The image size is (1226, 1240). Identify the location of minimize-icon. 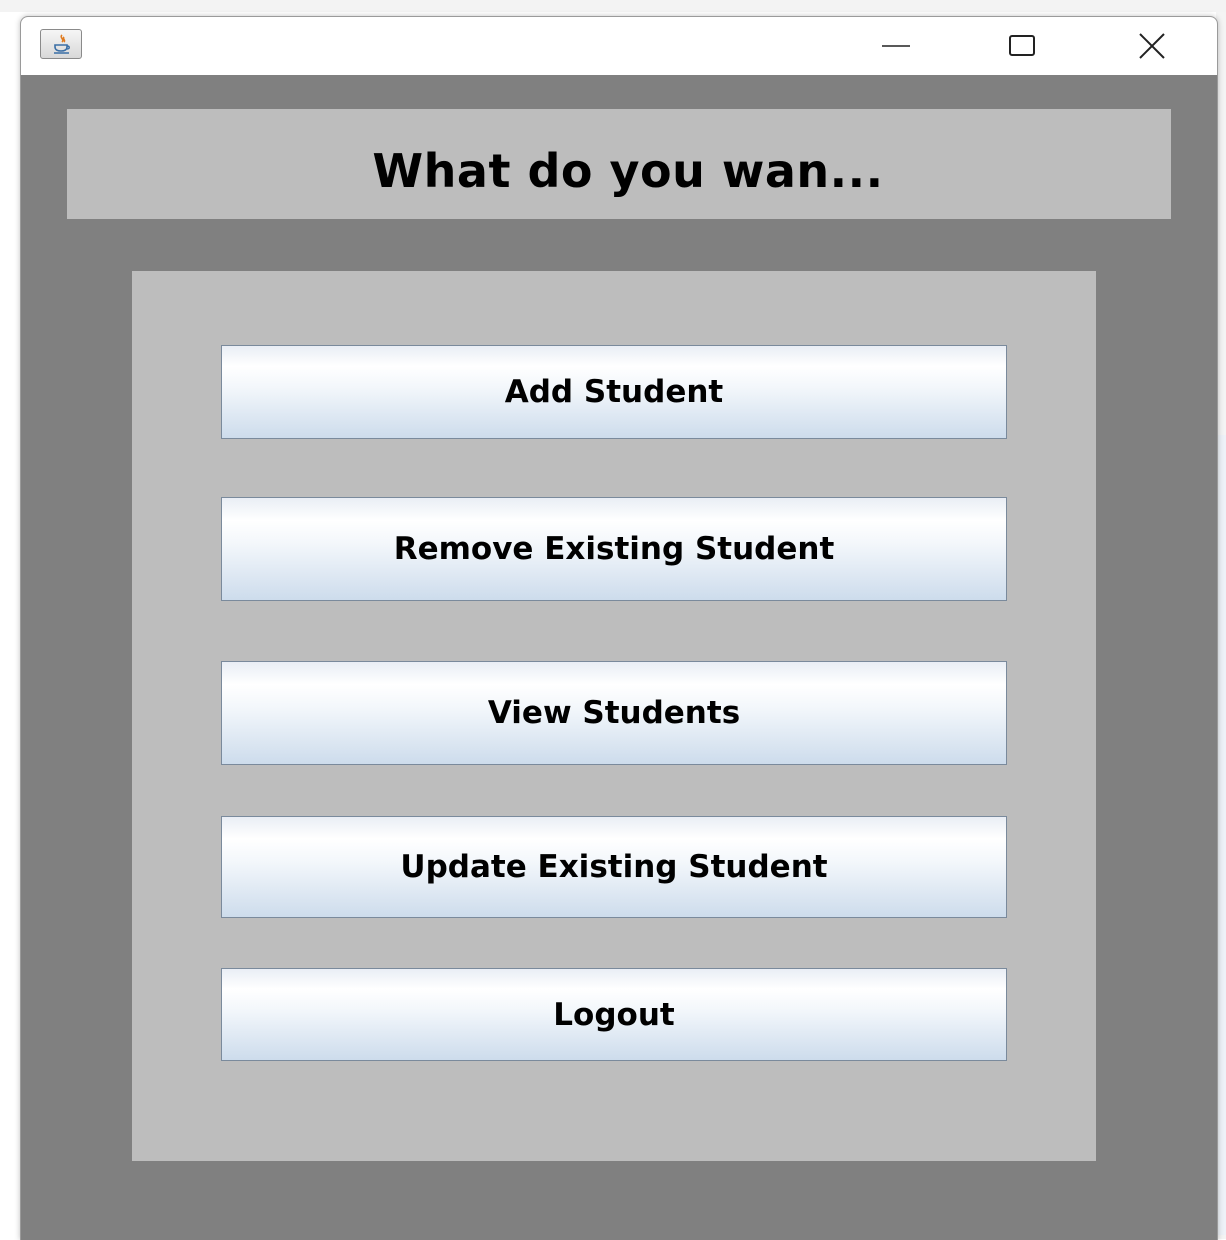
(896, 46).